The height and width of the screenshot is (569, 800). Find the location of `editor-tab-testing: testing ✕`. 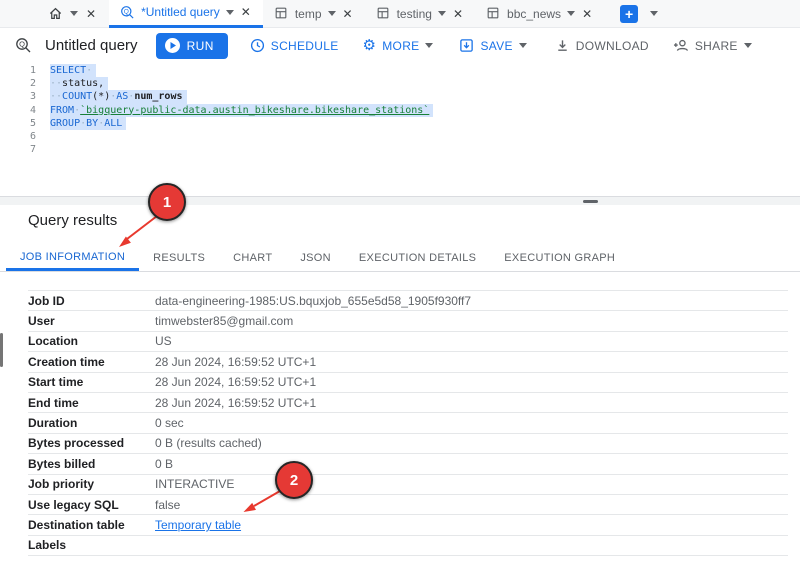

editor-tab-testing: testing ✕ is located at coordinates (420, 14).